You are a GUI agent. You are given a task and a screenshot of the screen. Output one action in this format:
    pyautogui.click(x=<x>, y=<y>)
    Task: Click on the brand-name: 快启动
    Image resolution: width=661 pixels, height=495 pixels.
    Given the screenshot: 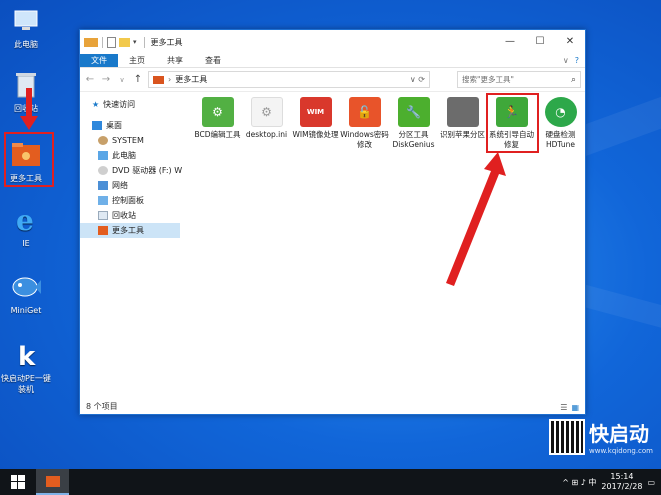 What is the action you would take?
    pyautogui.click(x=619, y=434)
    